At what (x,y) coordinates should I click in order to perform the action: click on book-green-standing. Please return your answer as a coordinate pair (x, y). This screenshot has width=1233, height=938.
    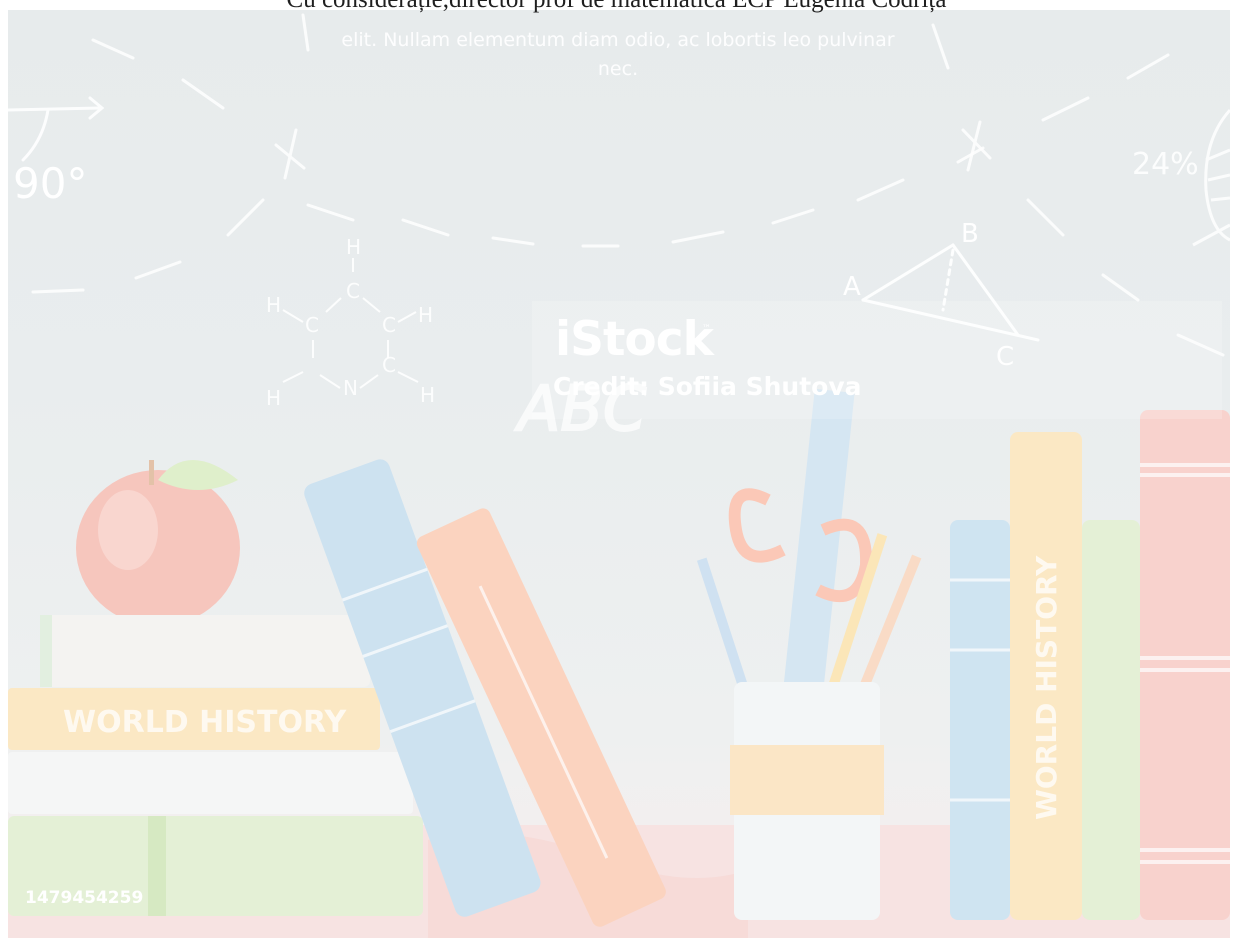
    Looking at the image, I should click on (1111, 720).